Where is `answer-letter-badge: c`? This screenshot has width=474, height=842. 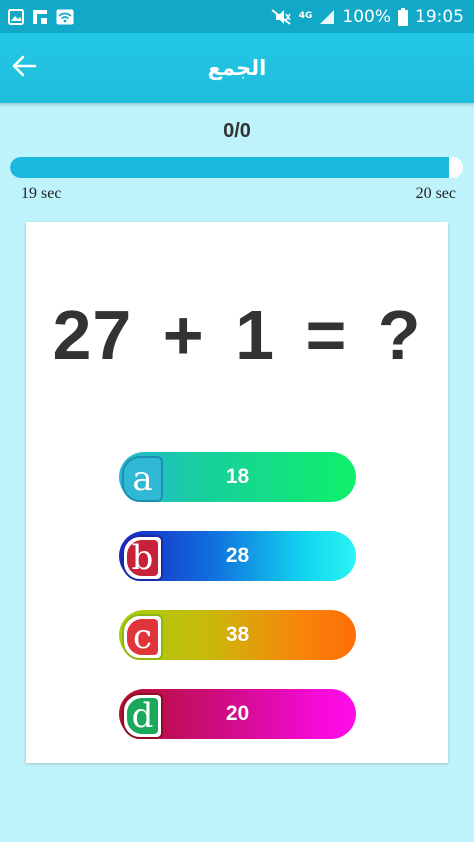 answer-letter-badge: c is located at coordinates (142, 637).